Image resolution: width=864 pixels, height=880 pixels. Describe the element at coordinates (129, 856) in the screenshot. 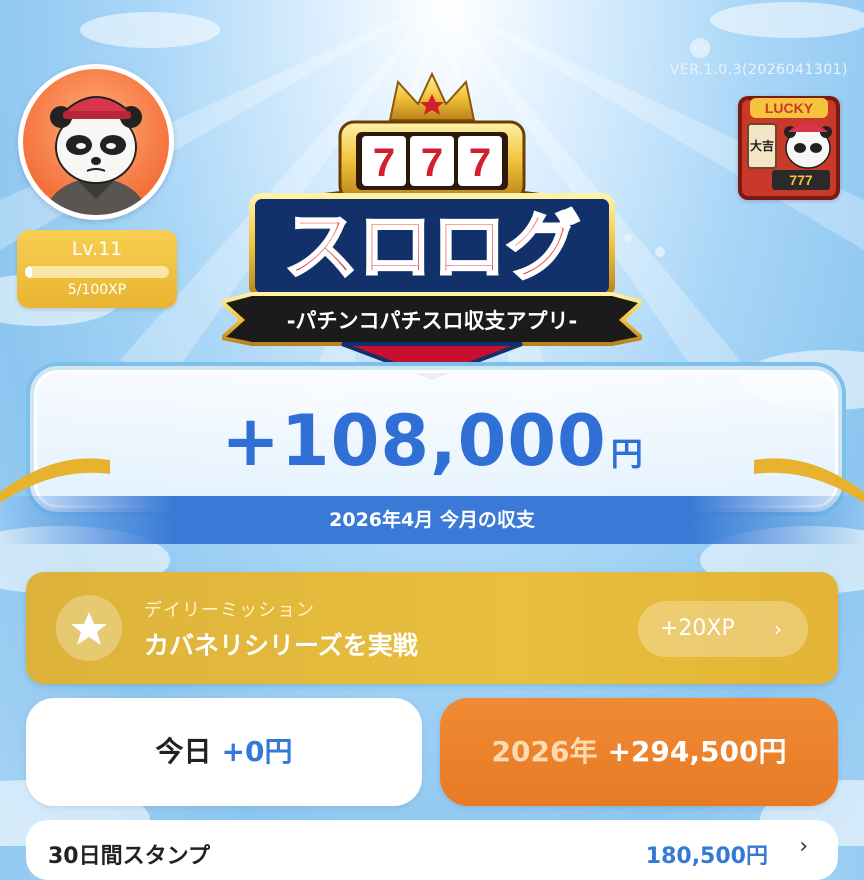

I see `stamp-title: 30日間スタンプ` at that location.